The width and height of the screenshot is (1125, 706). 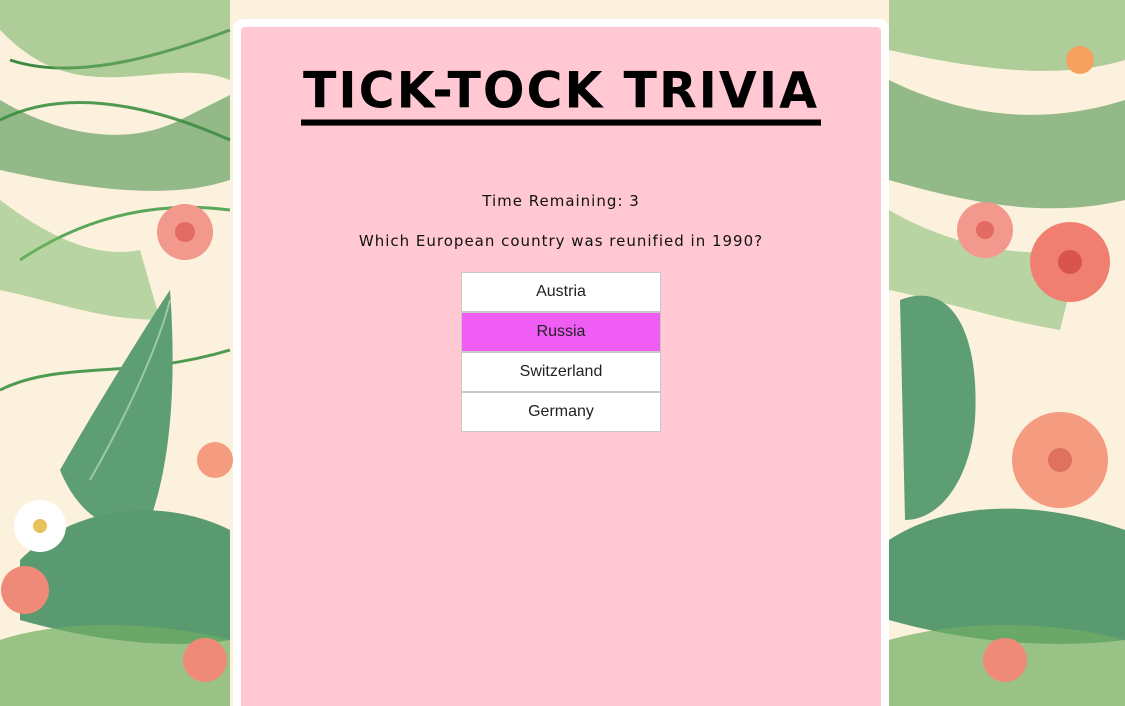 What do you see at coordinates (561, 412) in the screenshot?
I see `answer-button-germany: Germany` at bounding box center [561, 412].